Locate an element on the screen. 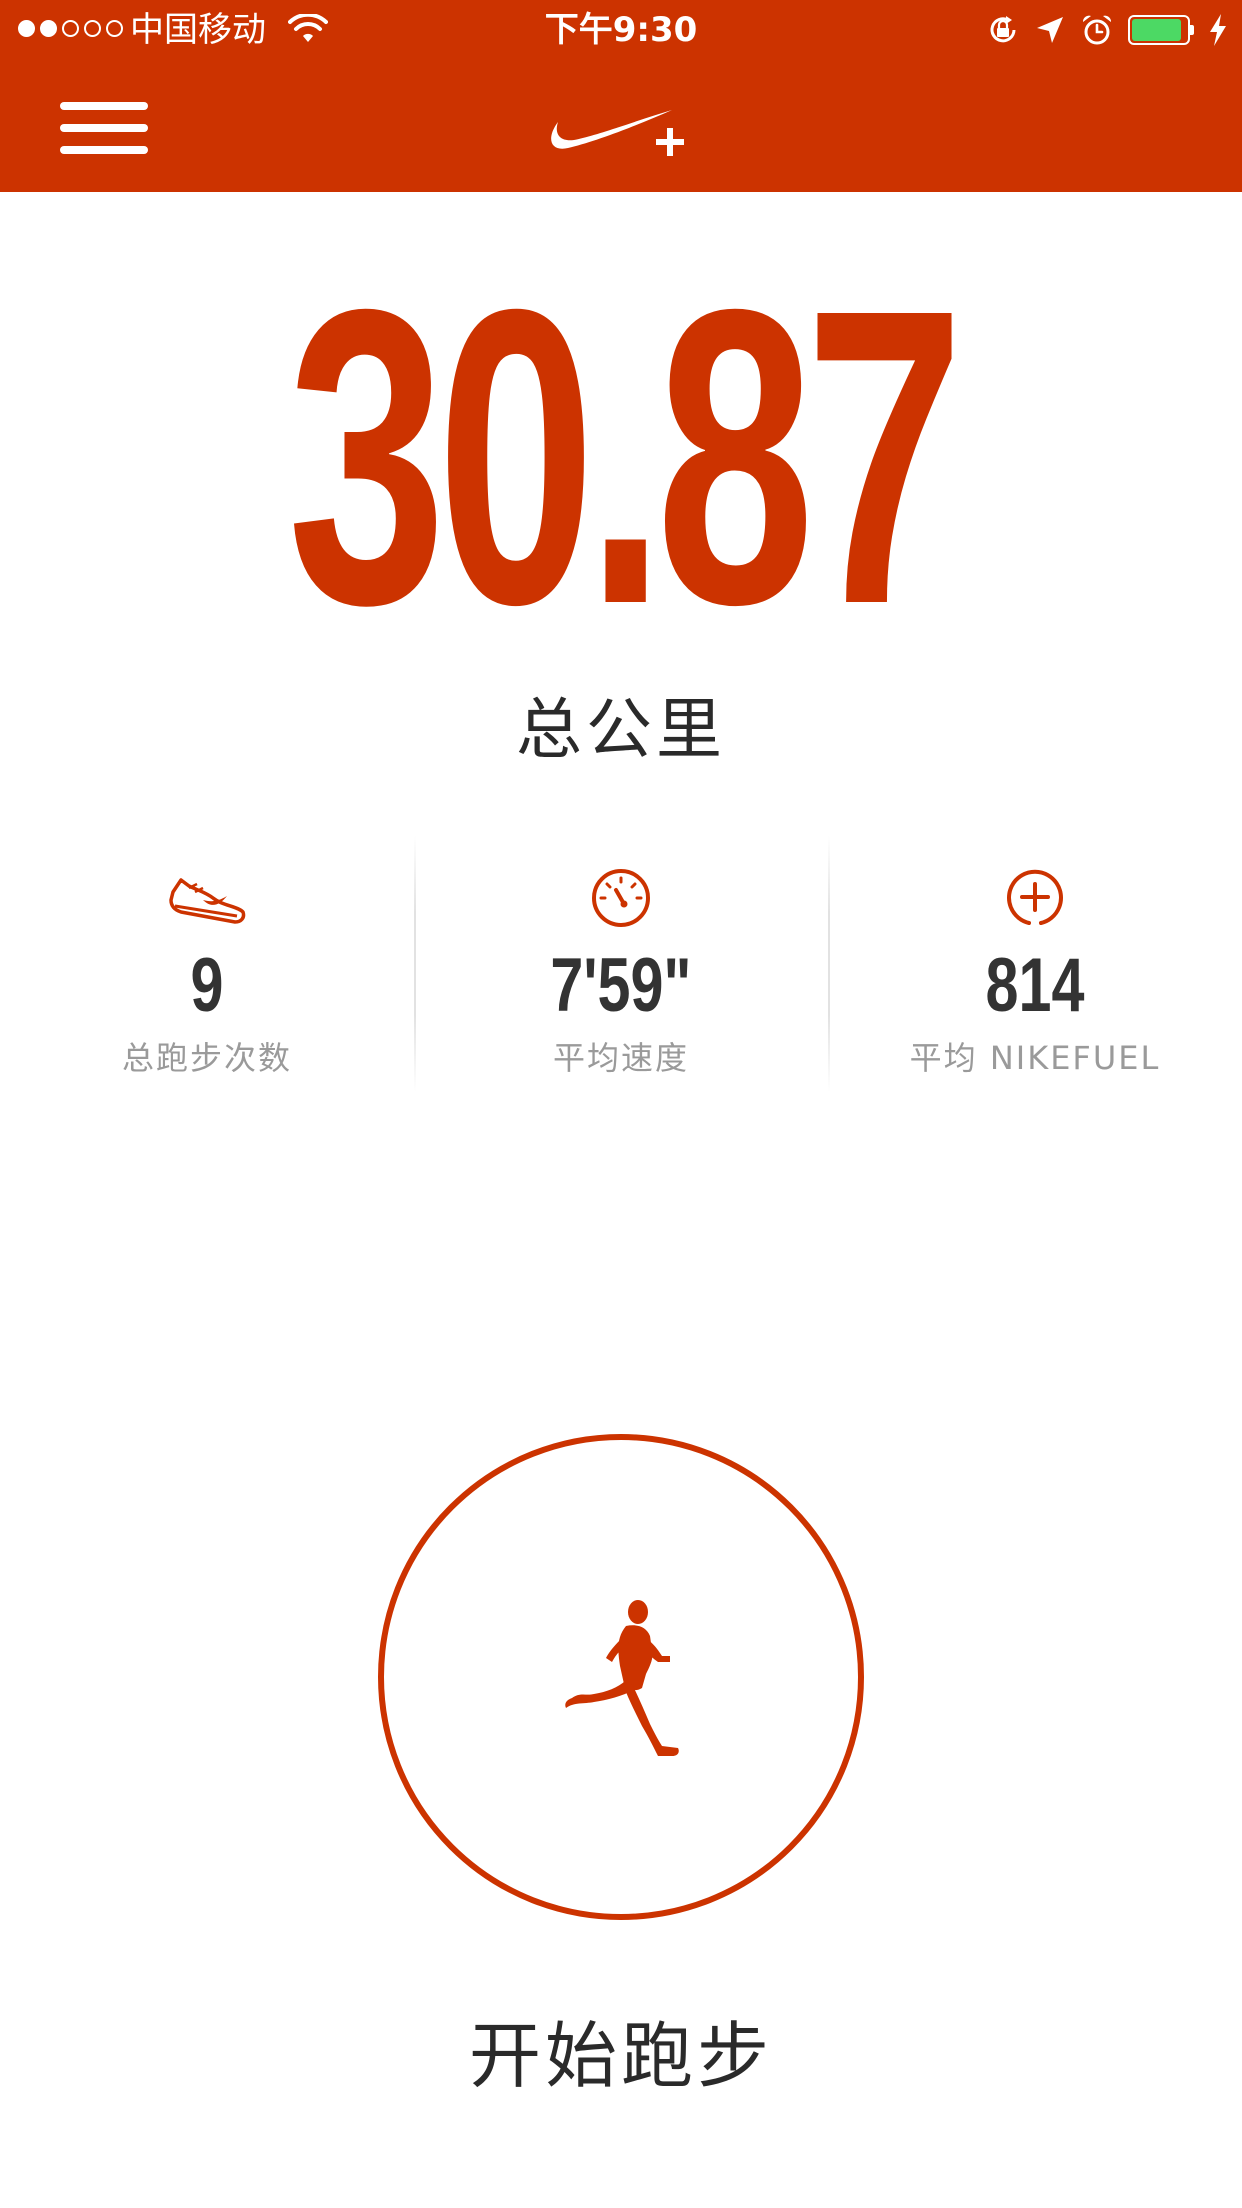  battery-icon is located at coordinates (1161, 30).